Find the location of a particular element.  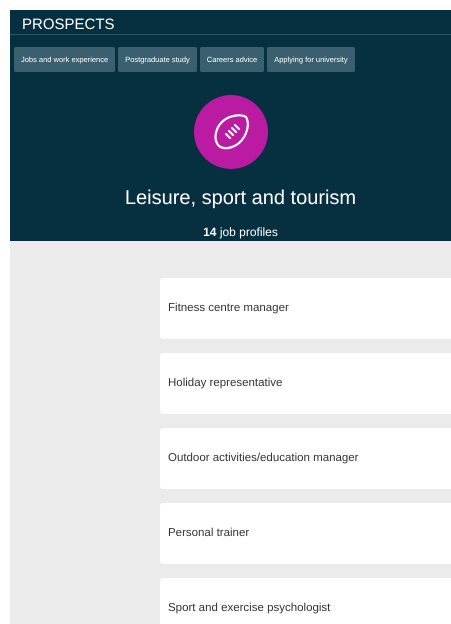

profile-count: 14 job profiles is located at coordinates (240, 232).